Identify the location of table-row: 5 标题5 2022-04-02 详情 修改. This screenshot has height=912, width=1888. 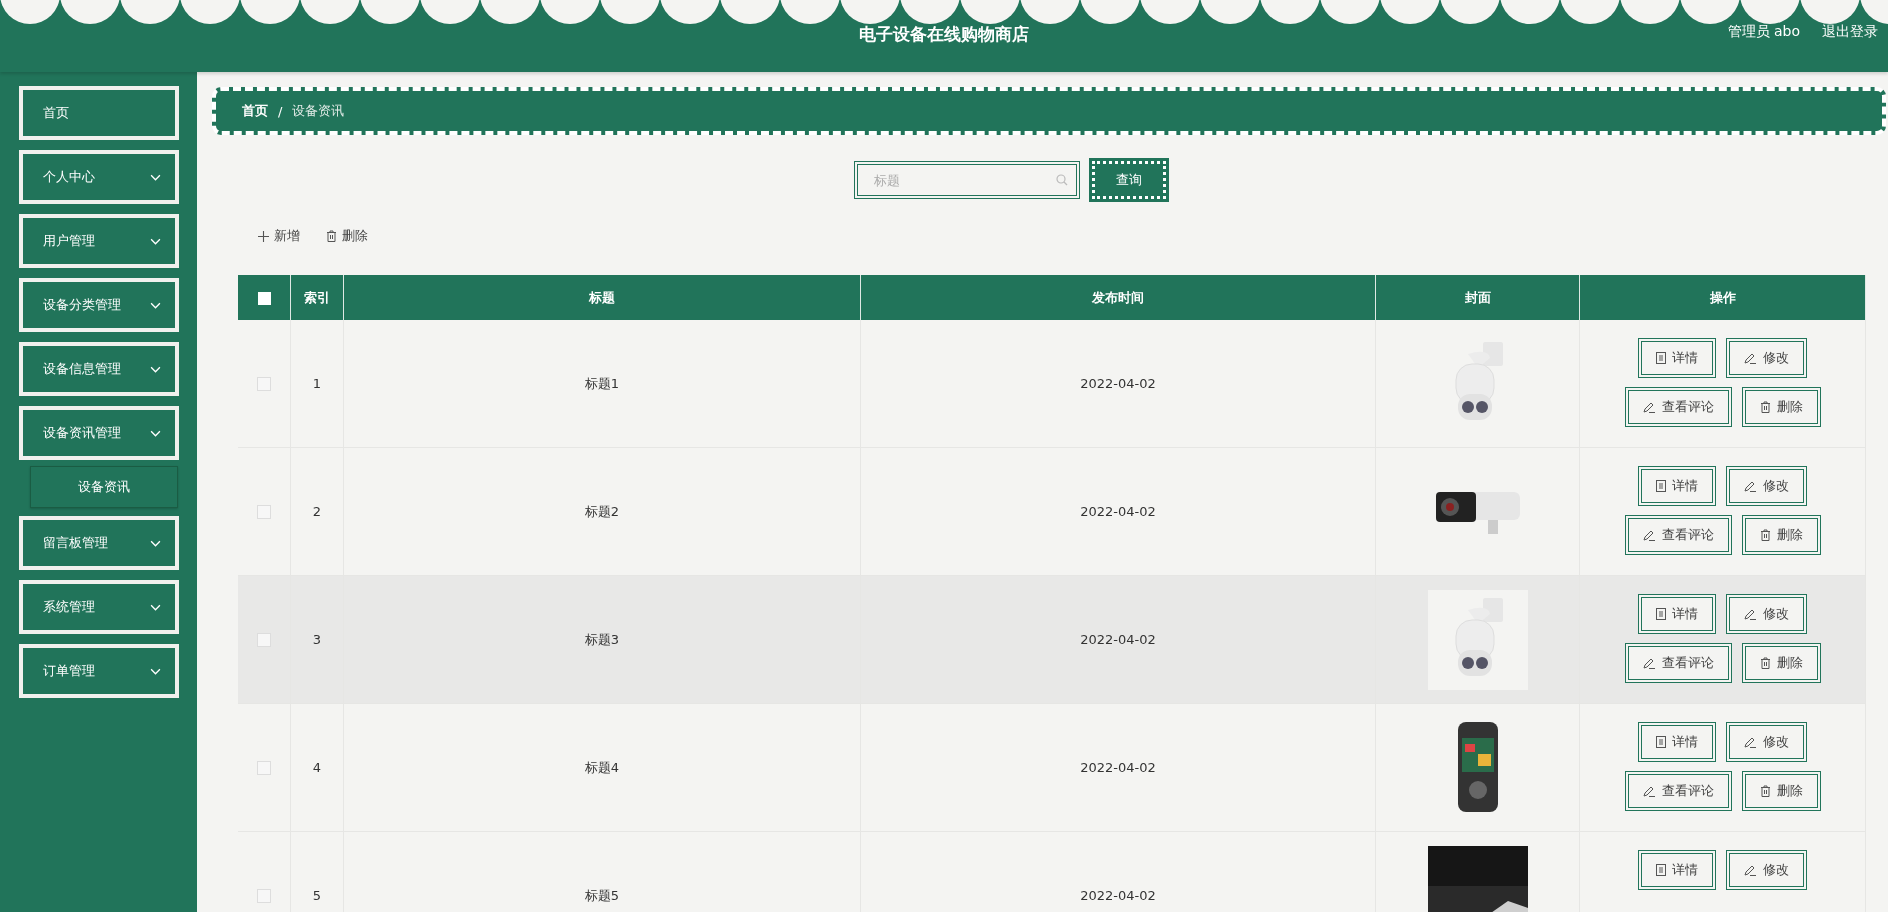
(1052, 871).